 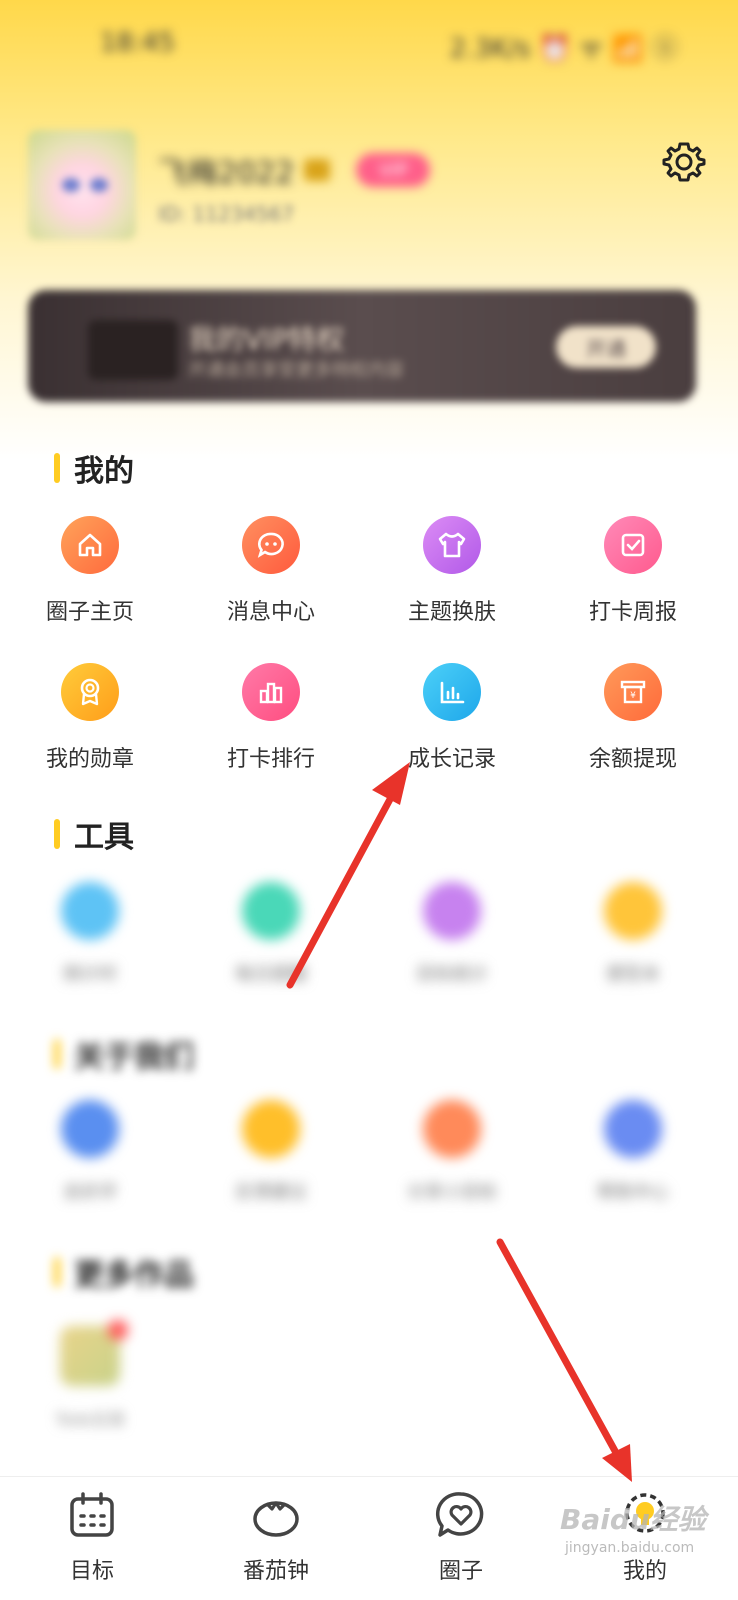 I want to click on nickname-row: 飞梅2022 VIP, so click(x=294, y=170).